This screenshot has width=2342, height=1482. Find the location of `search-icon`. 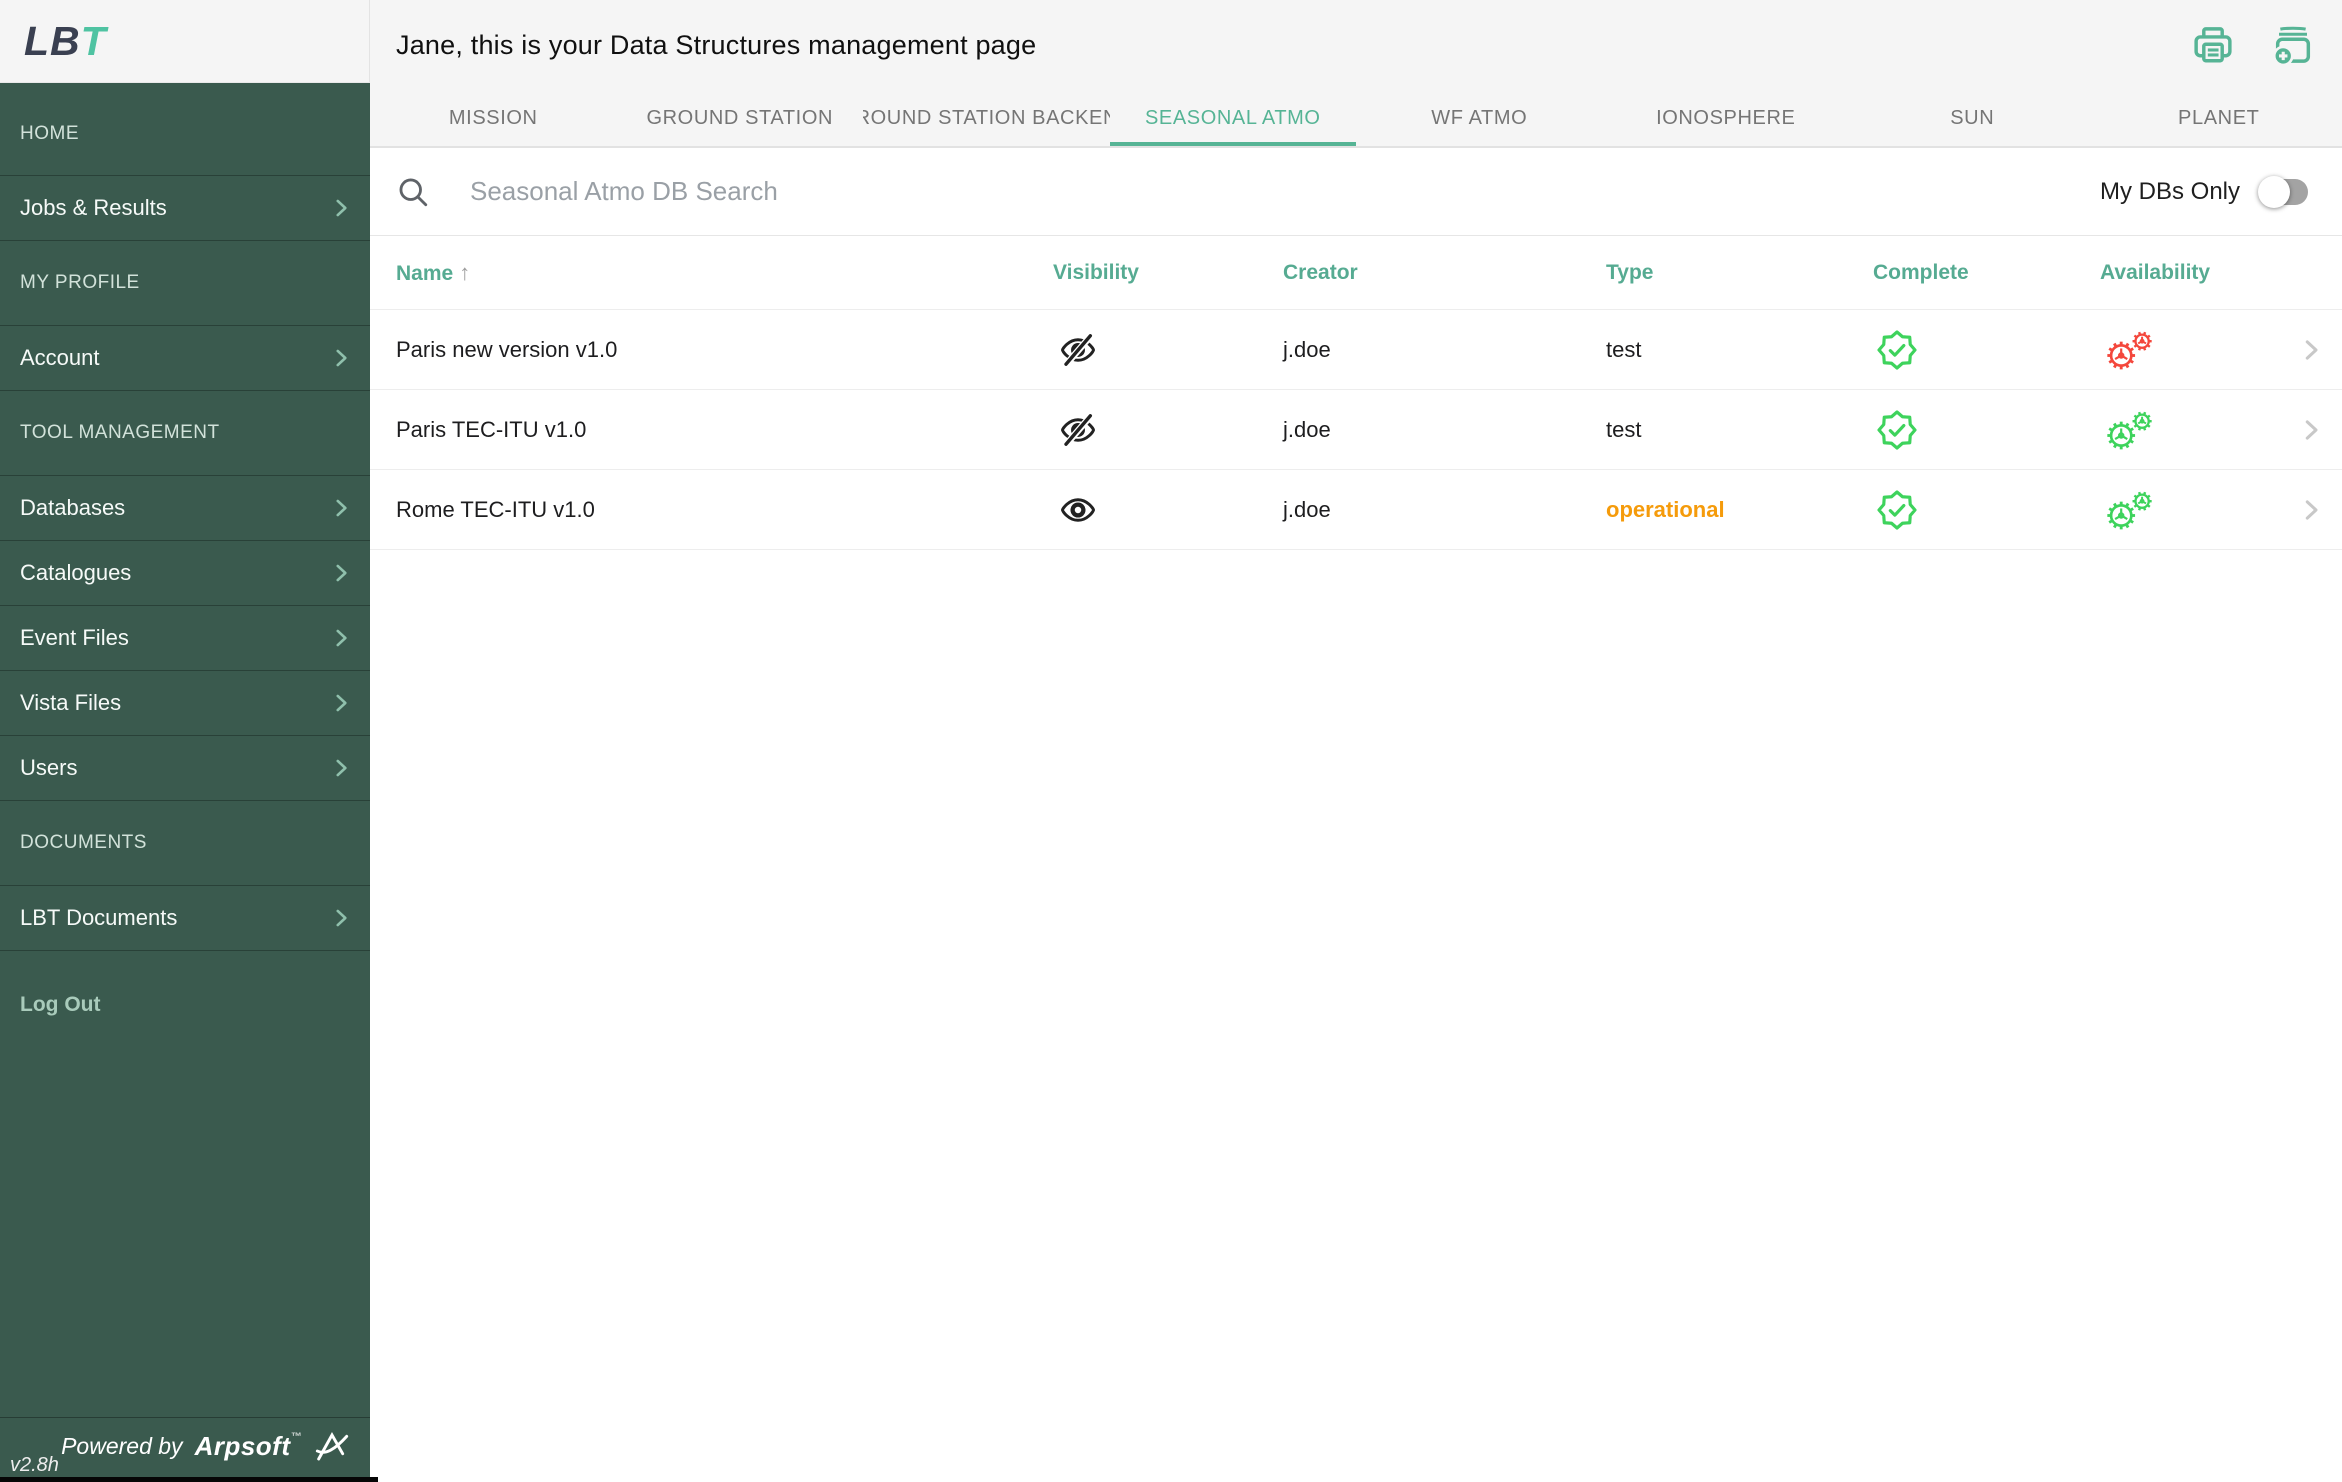

search-icon is located at coordinates (413, 192).